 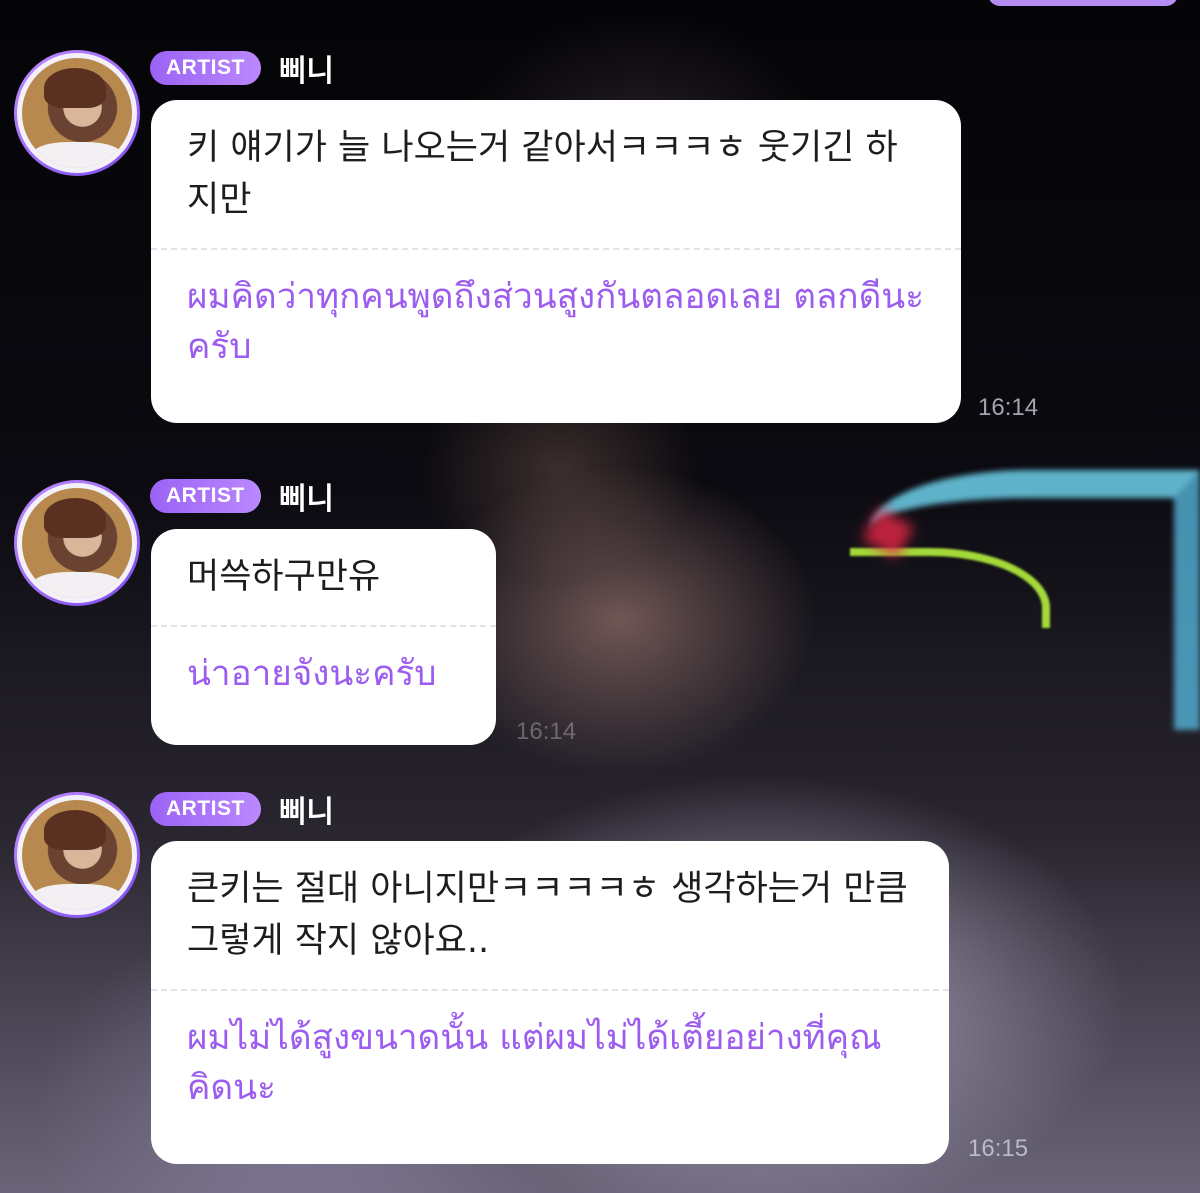 I want to click on message-timestamp: 16:15, so click(x=998, y=1148).